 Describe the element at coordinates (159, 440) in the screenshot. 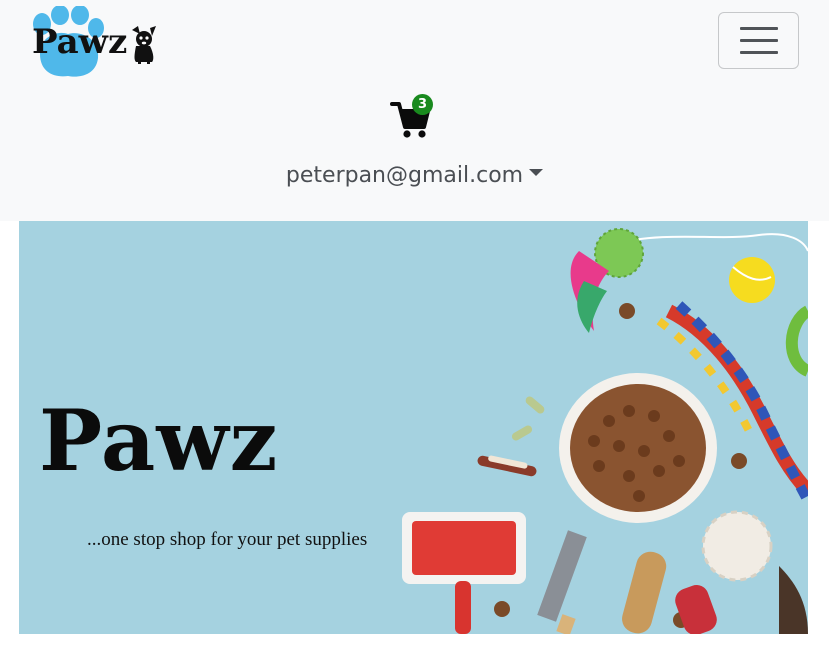

I see `hero-title: Pawz` at that location.